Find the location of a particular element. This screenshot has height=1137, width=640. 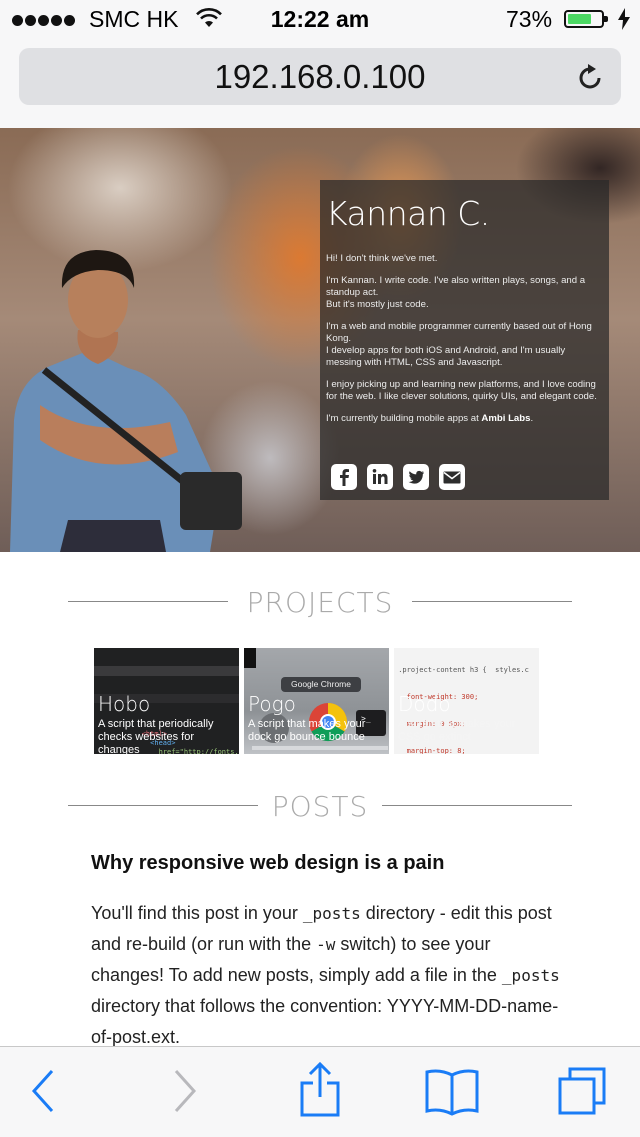

current-work-suffix: . is located at coordinates (532, 418).